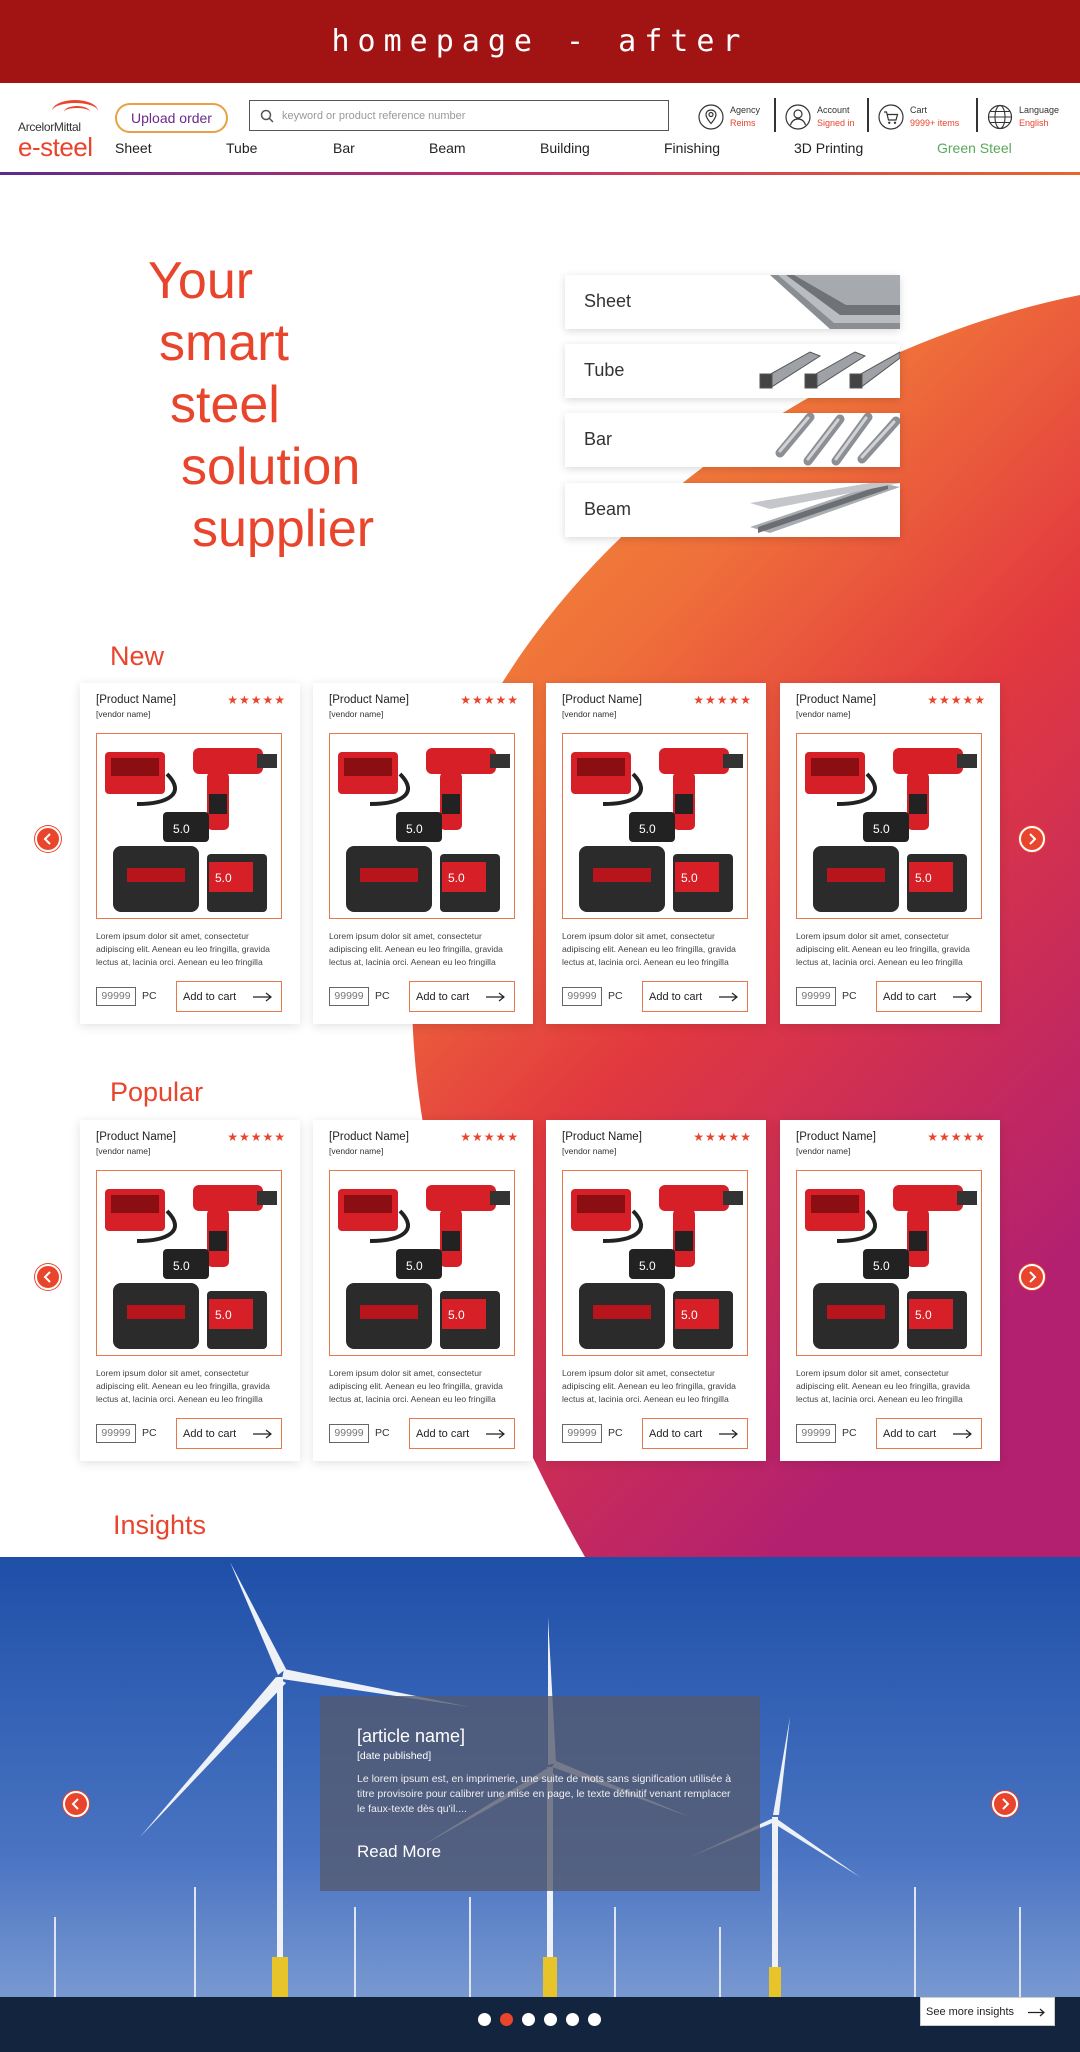  Describe the element at coordinates (732, 510) in the screenshot. I see `category-card-beam: Beam` at that location.